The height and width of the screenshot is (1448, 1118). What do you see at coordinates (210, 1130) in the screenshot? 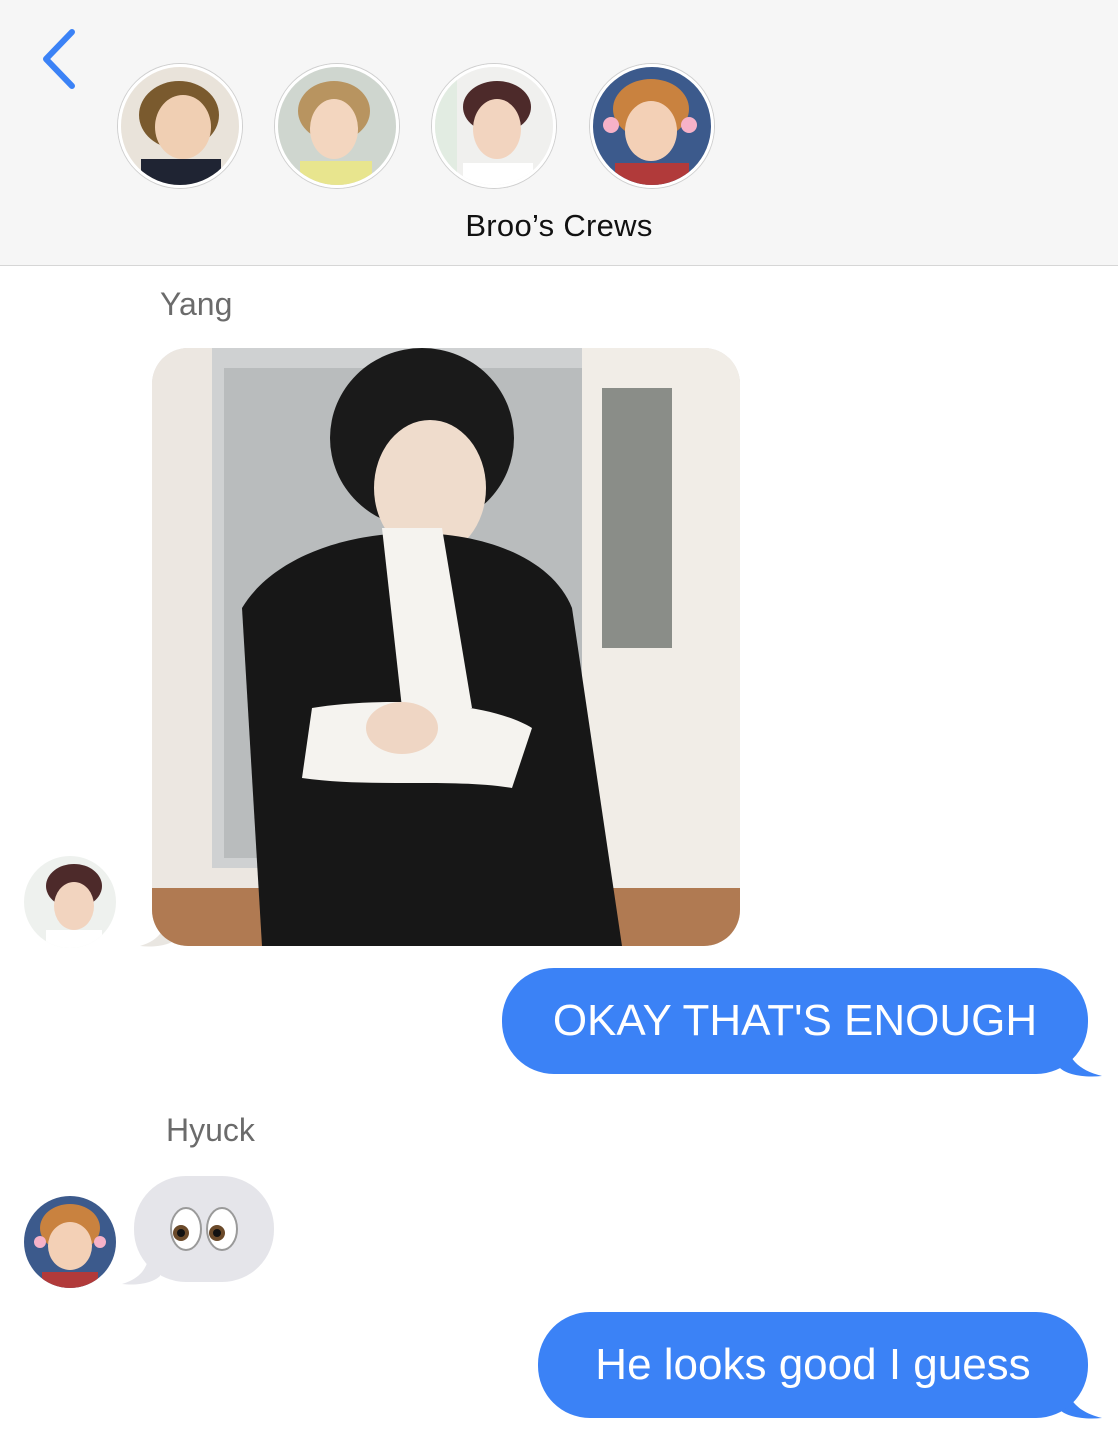
I see `sender-name: Hyuck` at bounding box center [210, 1130].